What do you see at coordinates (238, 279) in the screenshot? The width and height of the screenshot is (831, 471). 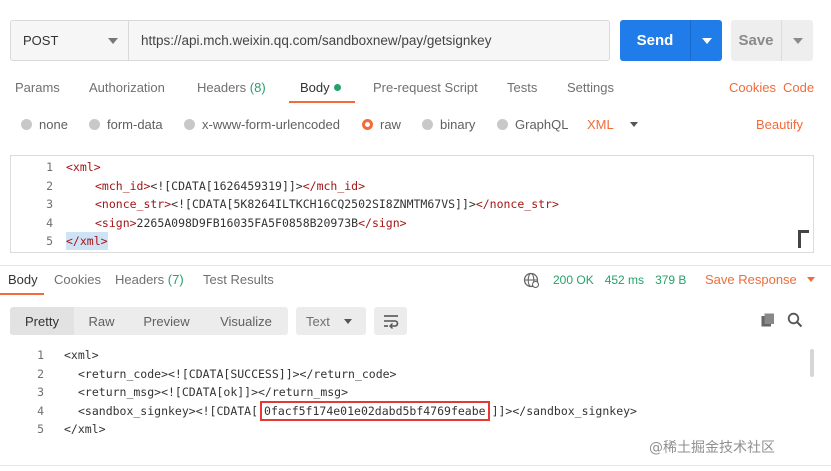 I see `resp-tab-test-results: Test Results` at bounding box center [238, 279].